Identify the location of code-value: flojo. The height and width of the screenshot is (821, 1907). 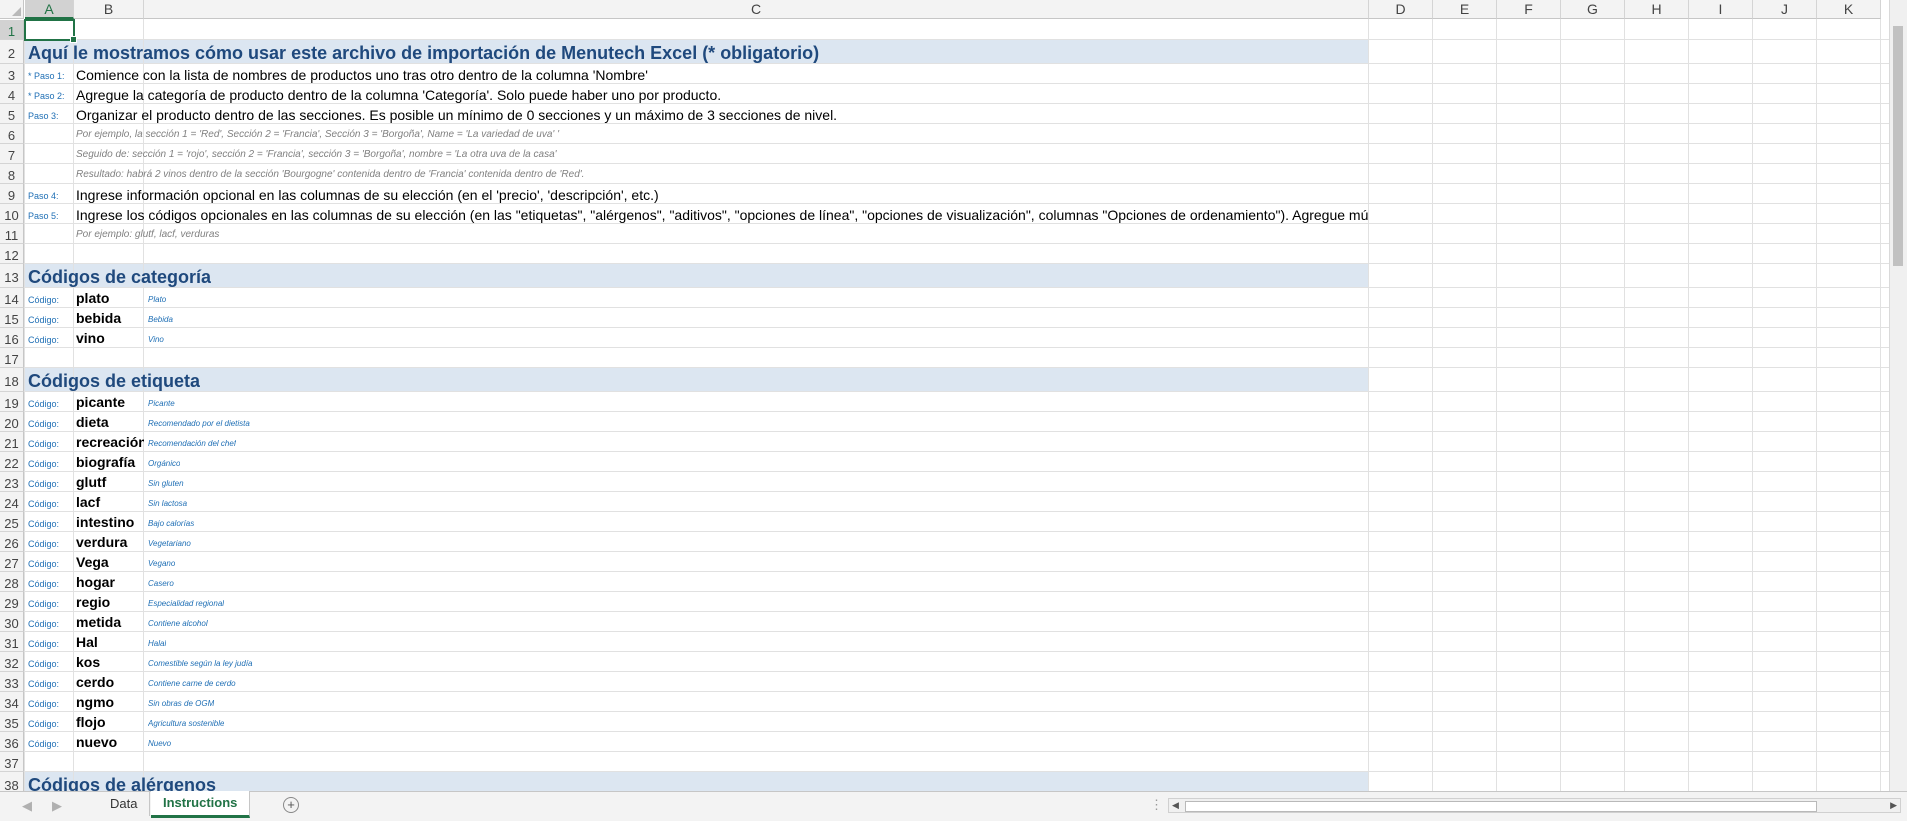
(91, 722).